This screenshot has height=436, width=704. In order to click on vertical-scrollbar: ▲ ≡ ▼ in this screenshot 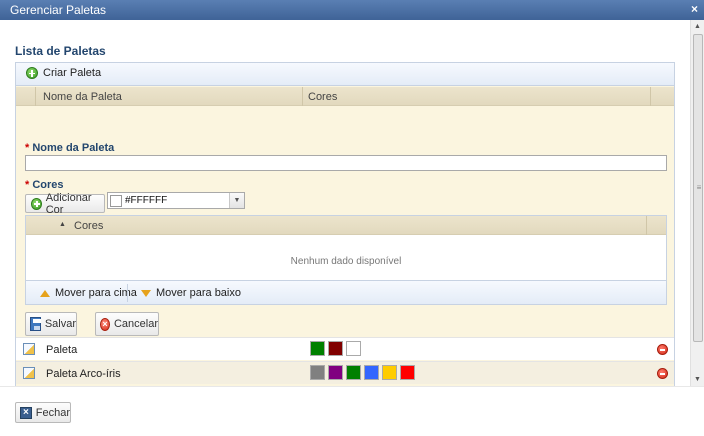, I will do `click(697, 203)`.